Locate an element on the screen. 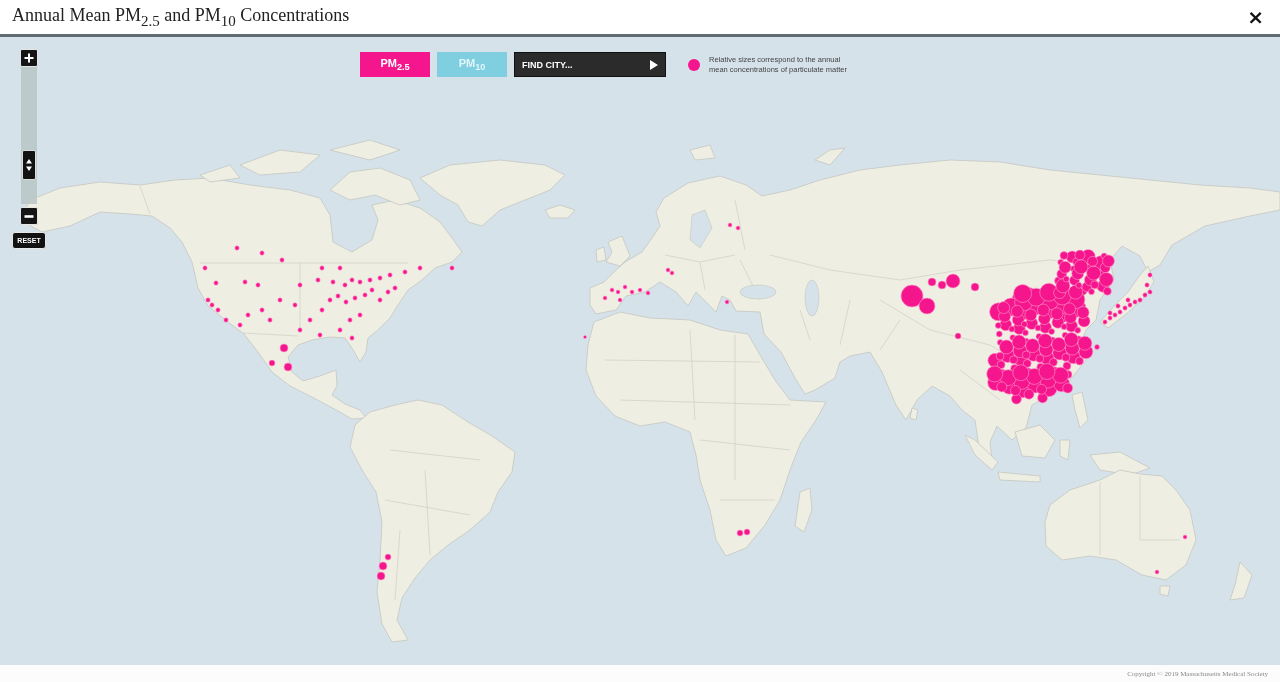  caret-right-icon is located at coordinates (654, 64).